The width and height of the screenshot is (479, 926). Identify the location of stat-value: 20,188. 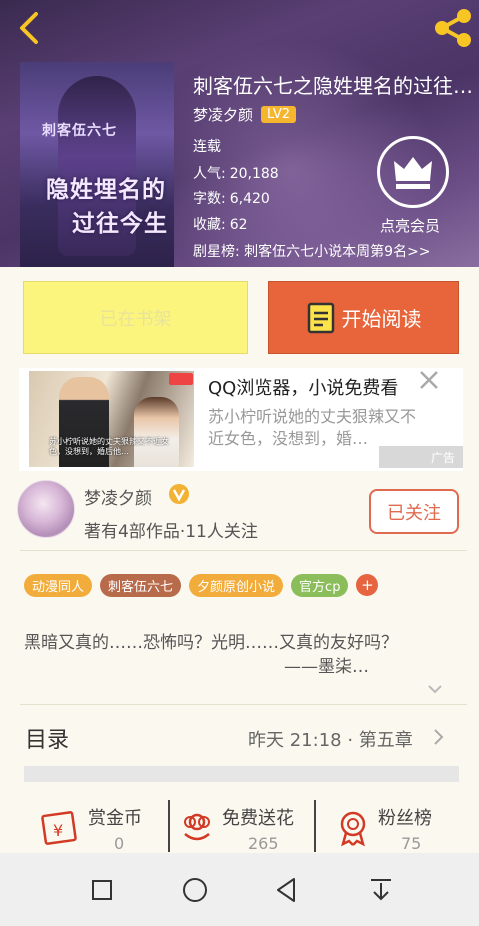
(254, 174).